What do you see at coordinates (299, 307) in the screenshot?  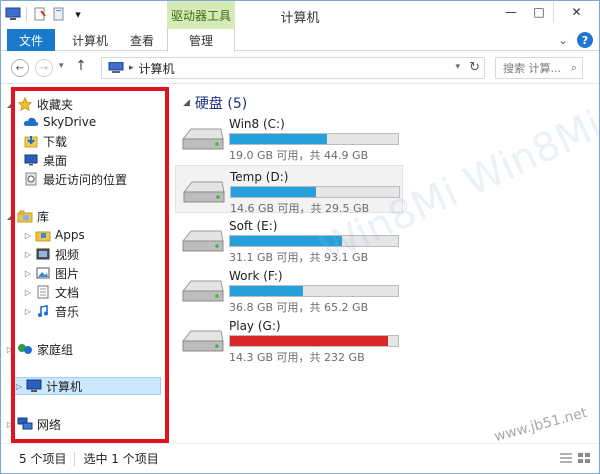 I see `drive-free-space: 36.8 GB 可用，共 65.2 GB` at bounding box center [299, 307].